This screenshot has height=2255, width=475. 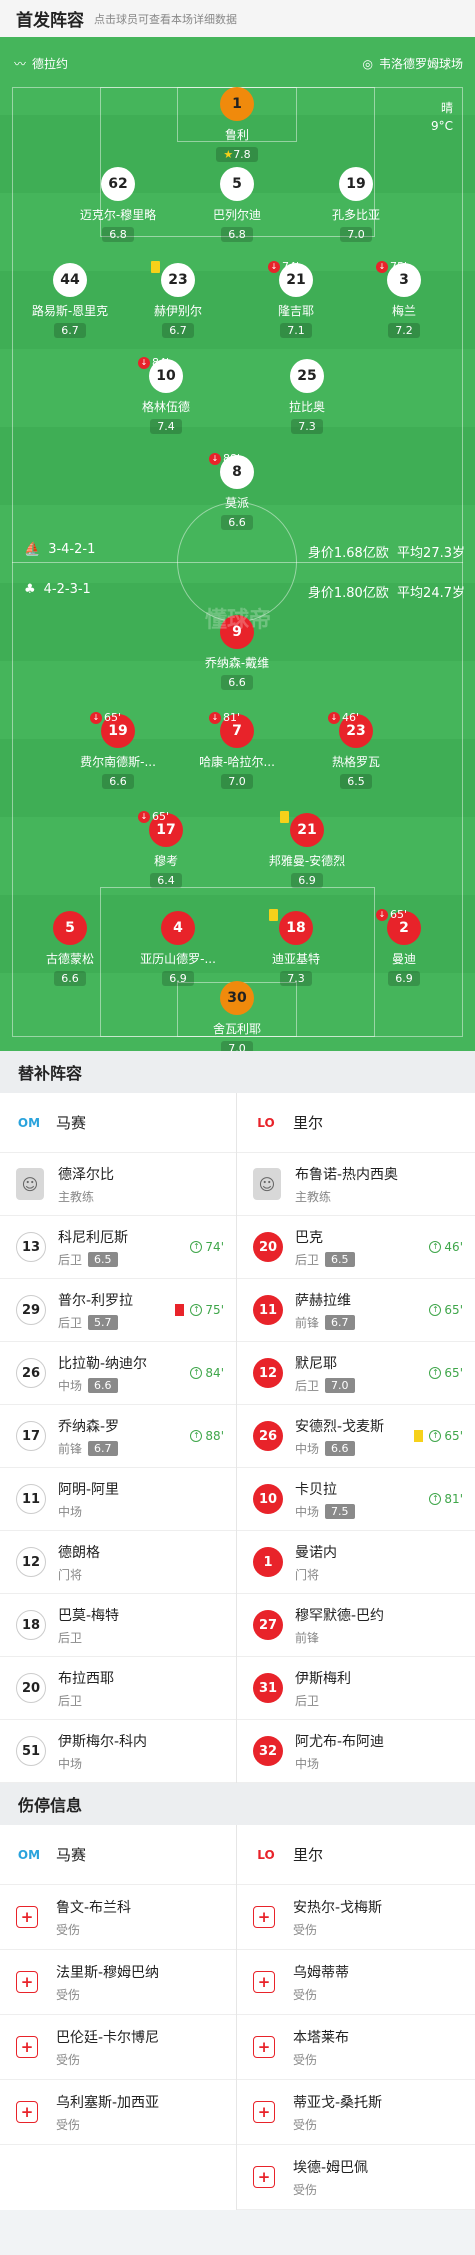 What do you see at coordinates (166, 395) in the screenshot?
I see `home-player: 10 格林伍德 7.4 ↓ 84'` at bounding box center [166, 395].